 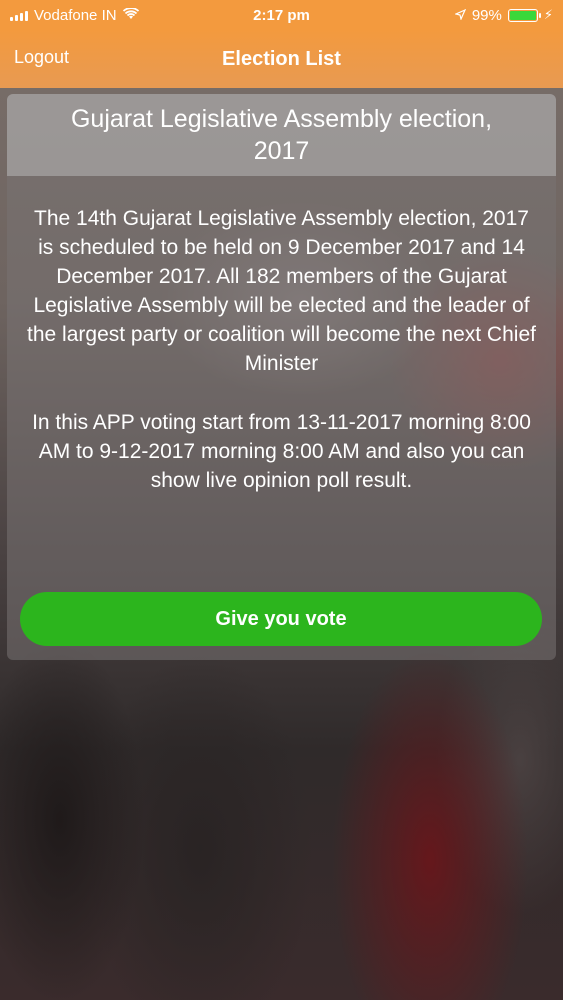 I want to click on battery-percent: 99%, so click(x=486, y=15).